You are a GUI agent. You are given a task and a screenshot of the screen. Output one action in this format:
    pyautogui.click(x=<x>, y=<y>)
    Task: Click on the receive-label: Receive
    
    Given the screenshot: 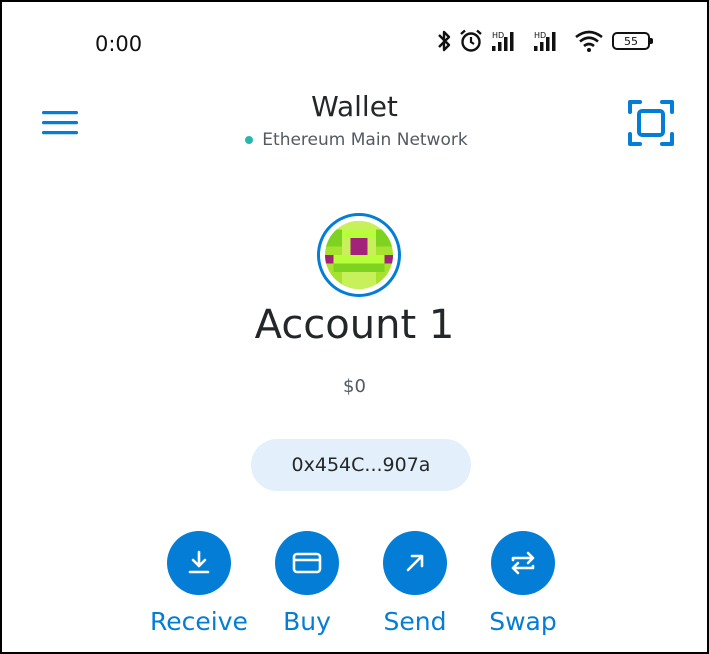 What is the action you would take?
    pyautogui.click(x=199, y=621)
    